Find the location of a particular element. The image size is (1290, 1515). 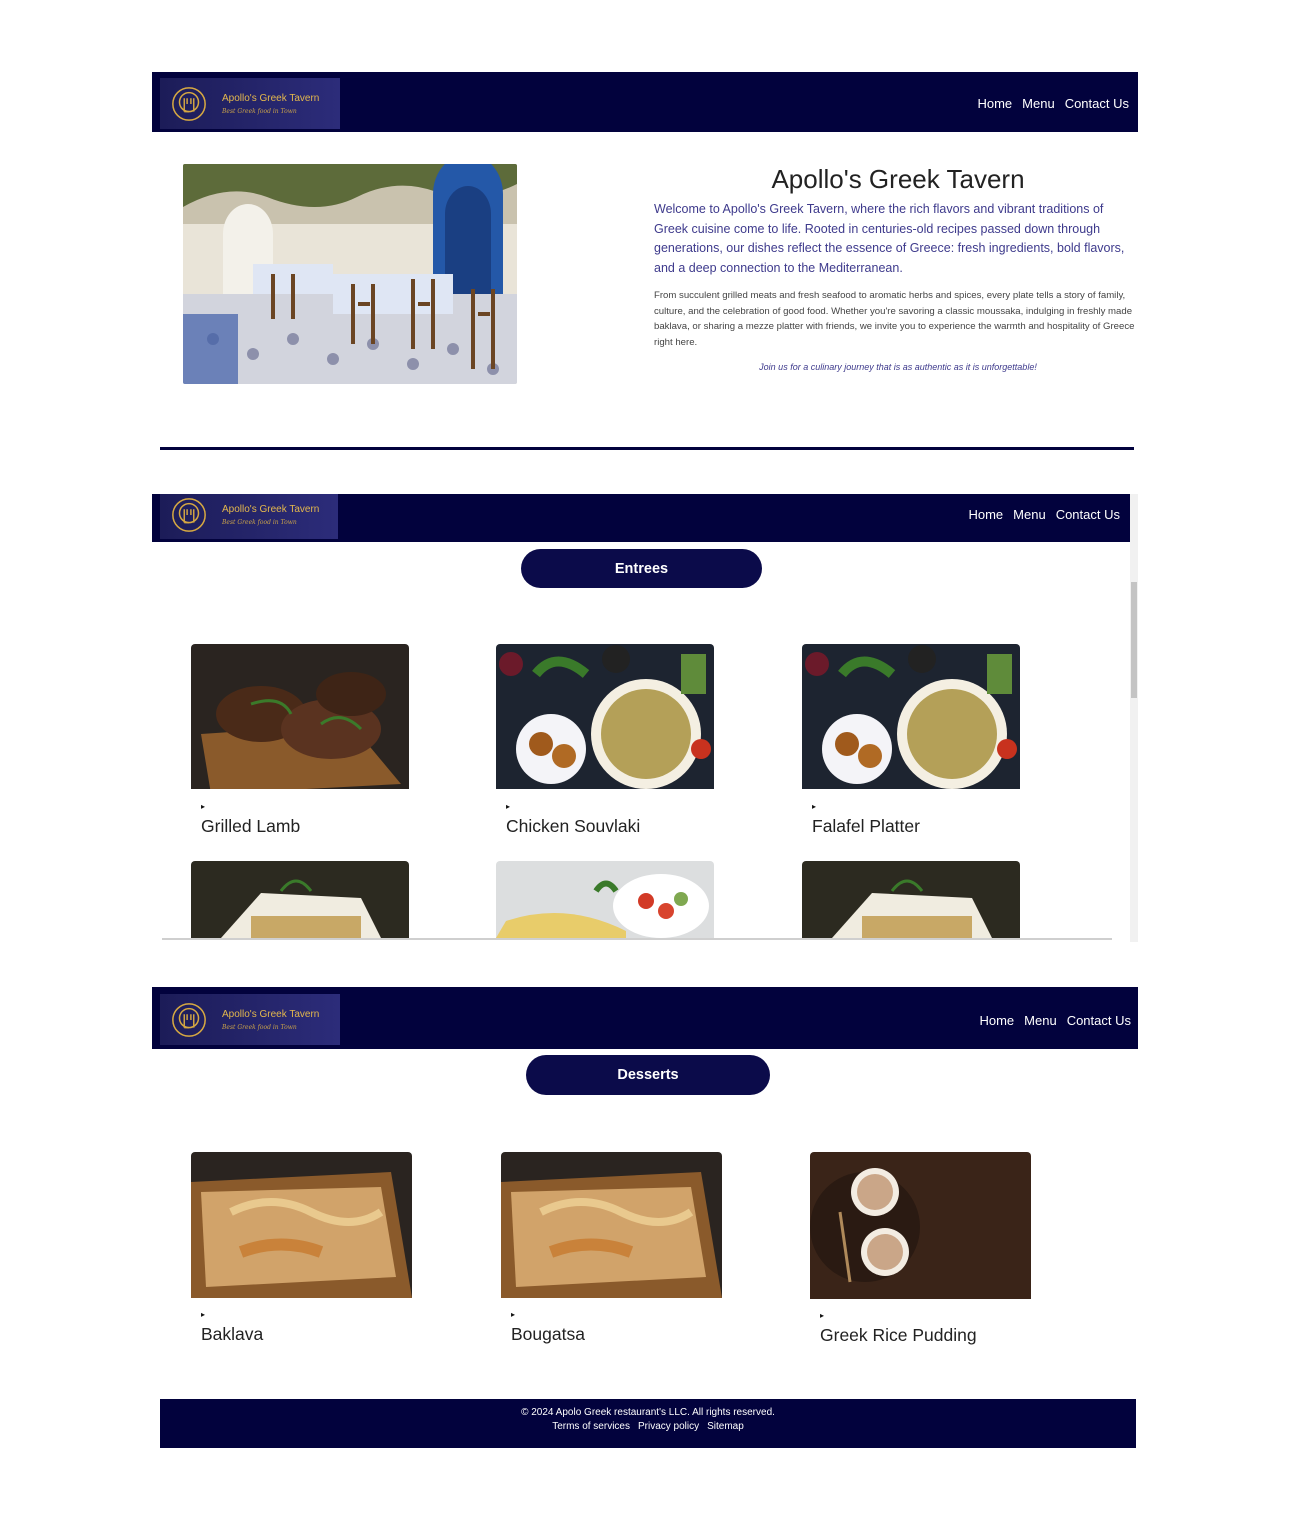

desserts-heading-button: Desserts is located at coordinates (648, 1075).